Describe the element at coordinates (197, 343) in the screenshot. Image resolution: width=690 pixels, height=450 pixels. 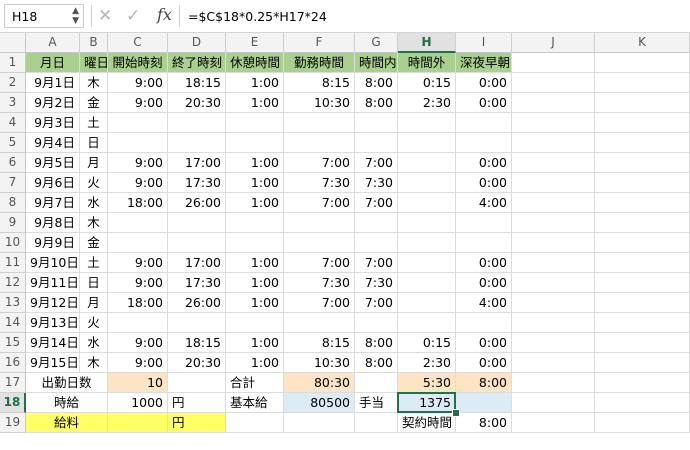
I see `cell-D15: 18:15` at that location.